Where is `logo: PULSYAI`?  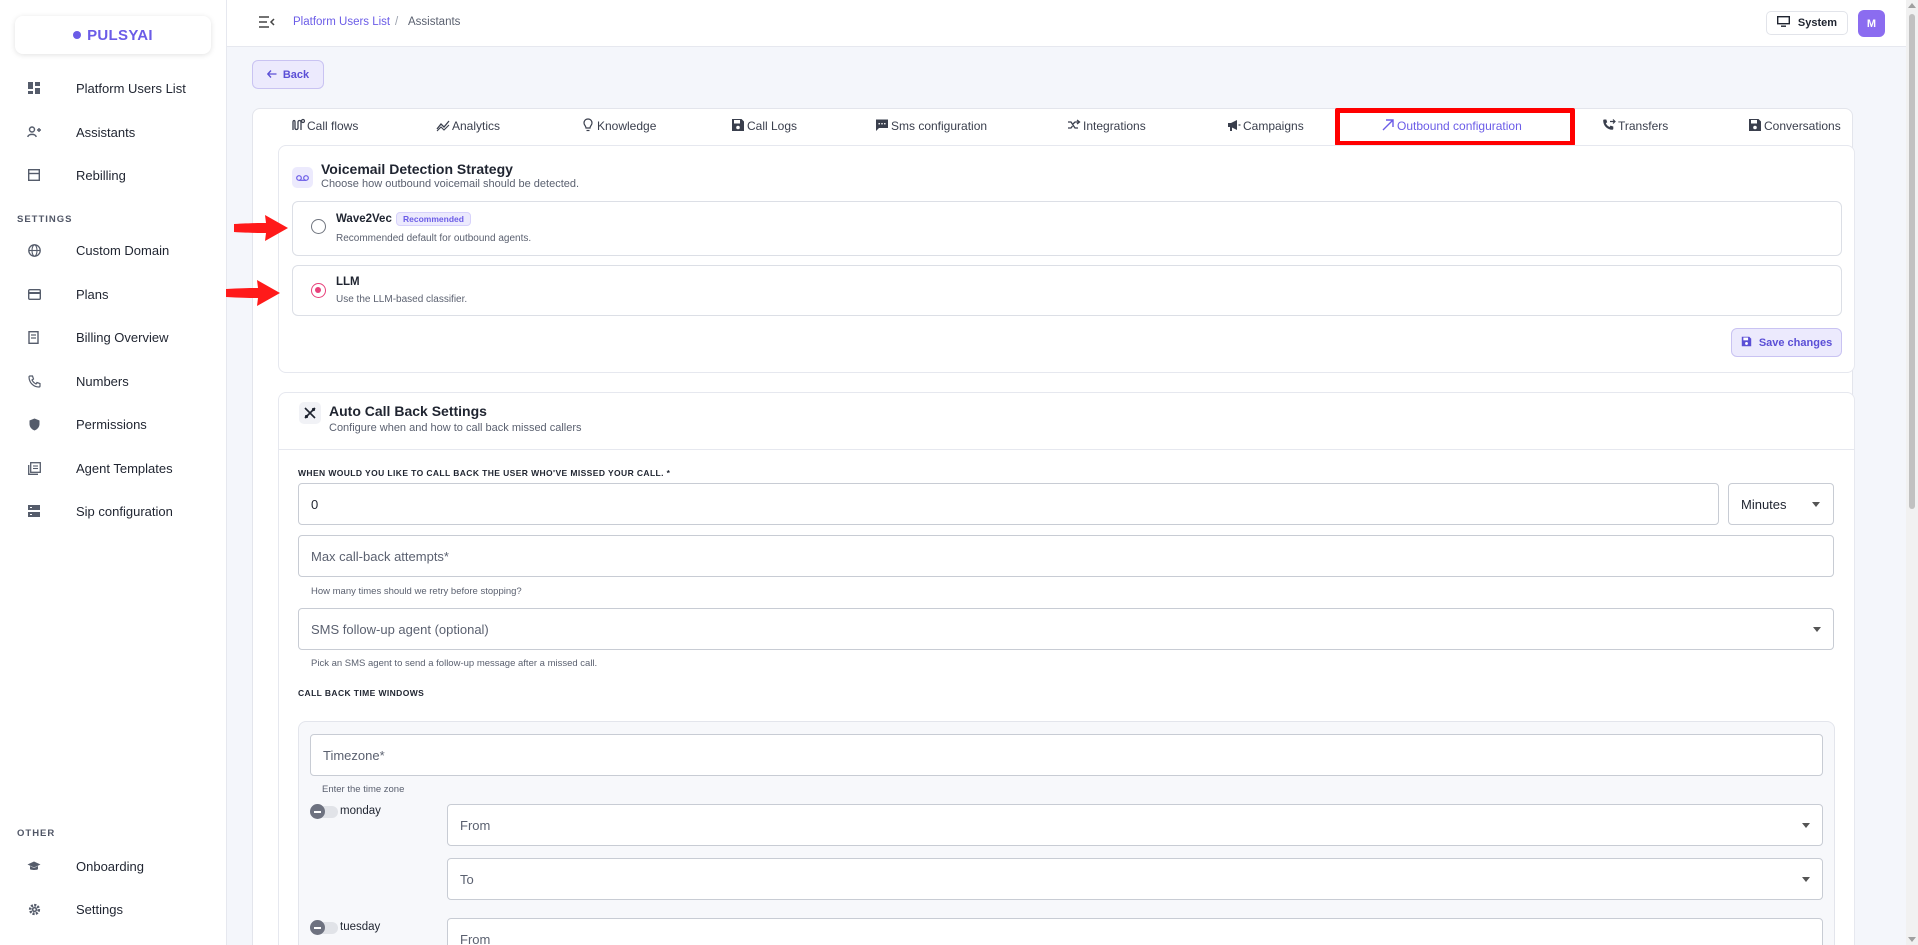
logo: PULSYAI is located at coordinates (113, 35).